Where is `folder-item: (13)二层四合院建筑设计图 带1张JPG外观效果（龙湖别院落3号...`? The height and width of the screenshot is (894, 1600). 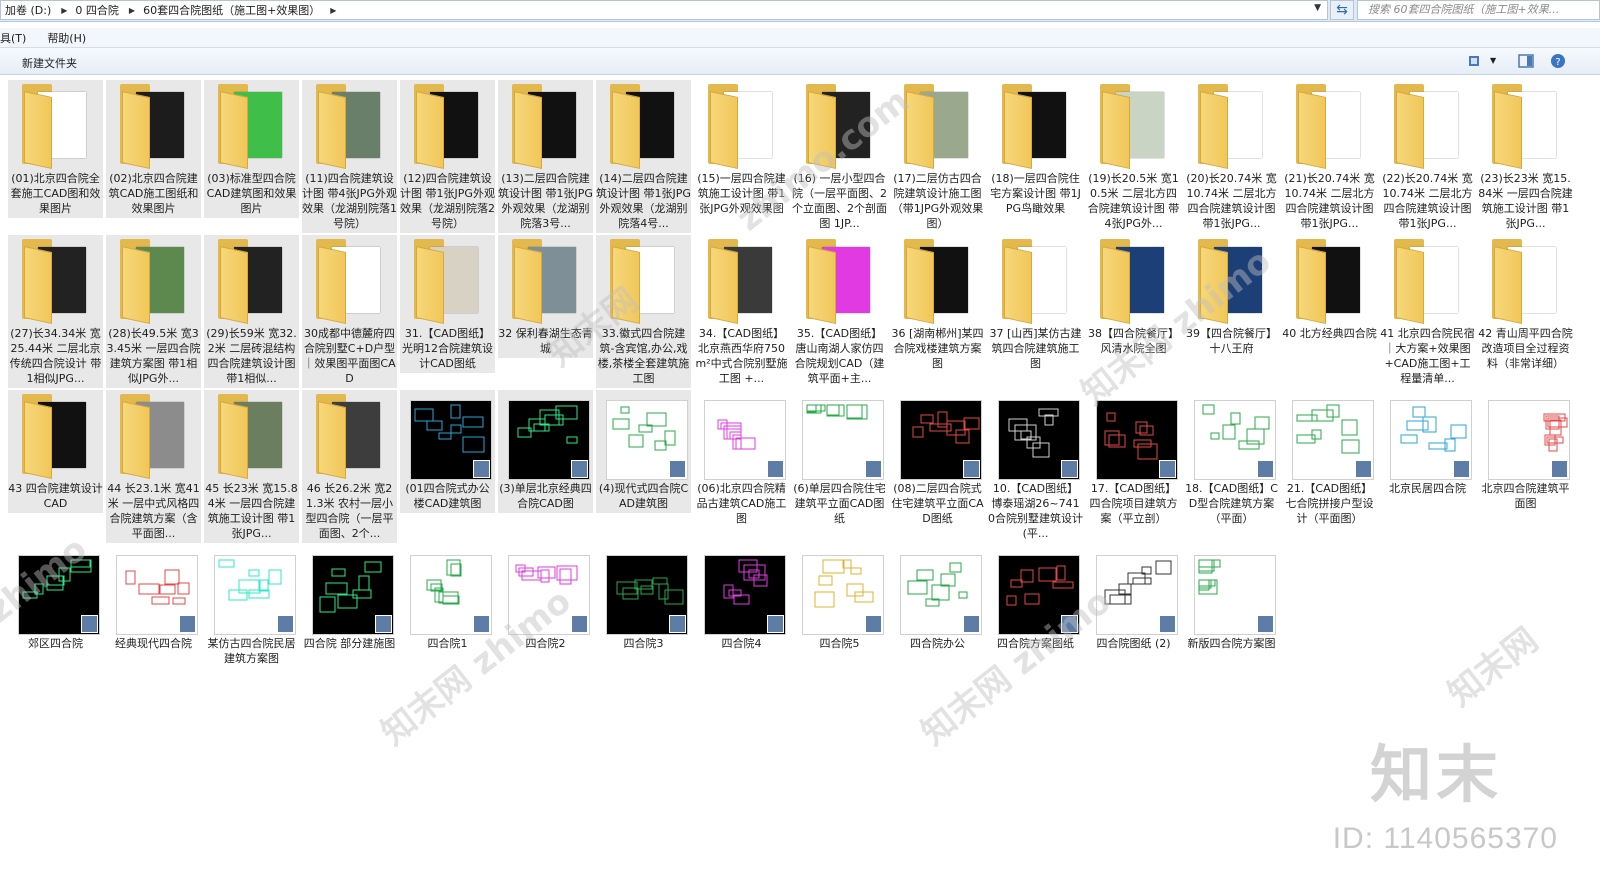 folder-item: (13)二层四合院建筑设计图 带1张JPG外观效果（龙湖别院落3号... is located at coordinates (545, 156).